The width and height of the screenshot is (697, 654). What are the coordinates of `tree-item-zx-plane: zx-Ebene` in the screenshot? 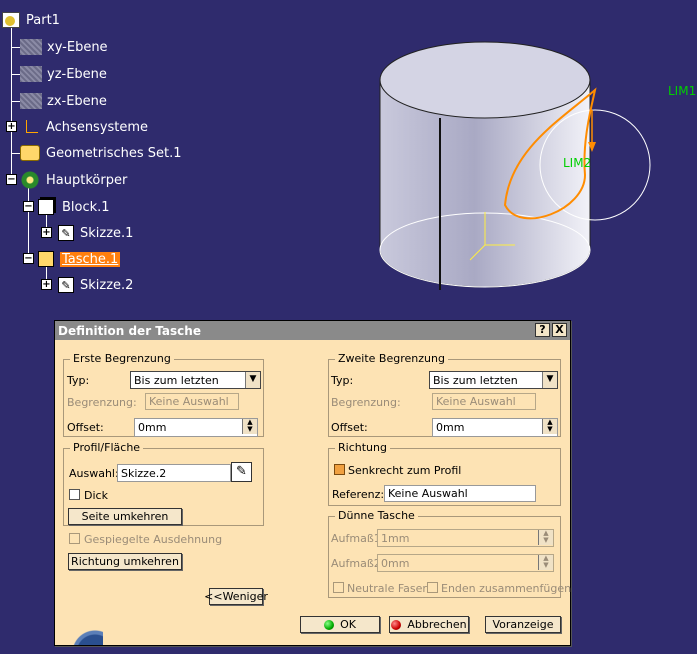 It's located at (64, 101).